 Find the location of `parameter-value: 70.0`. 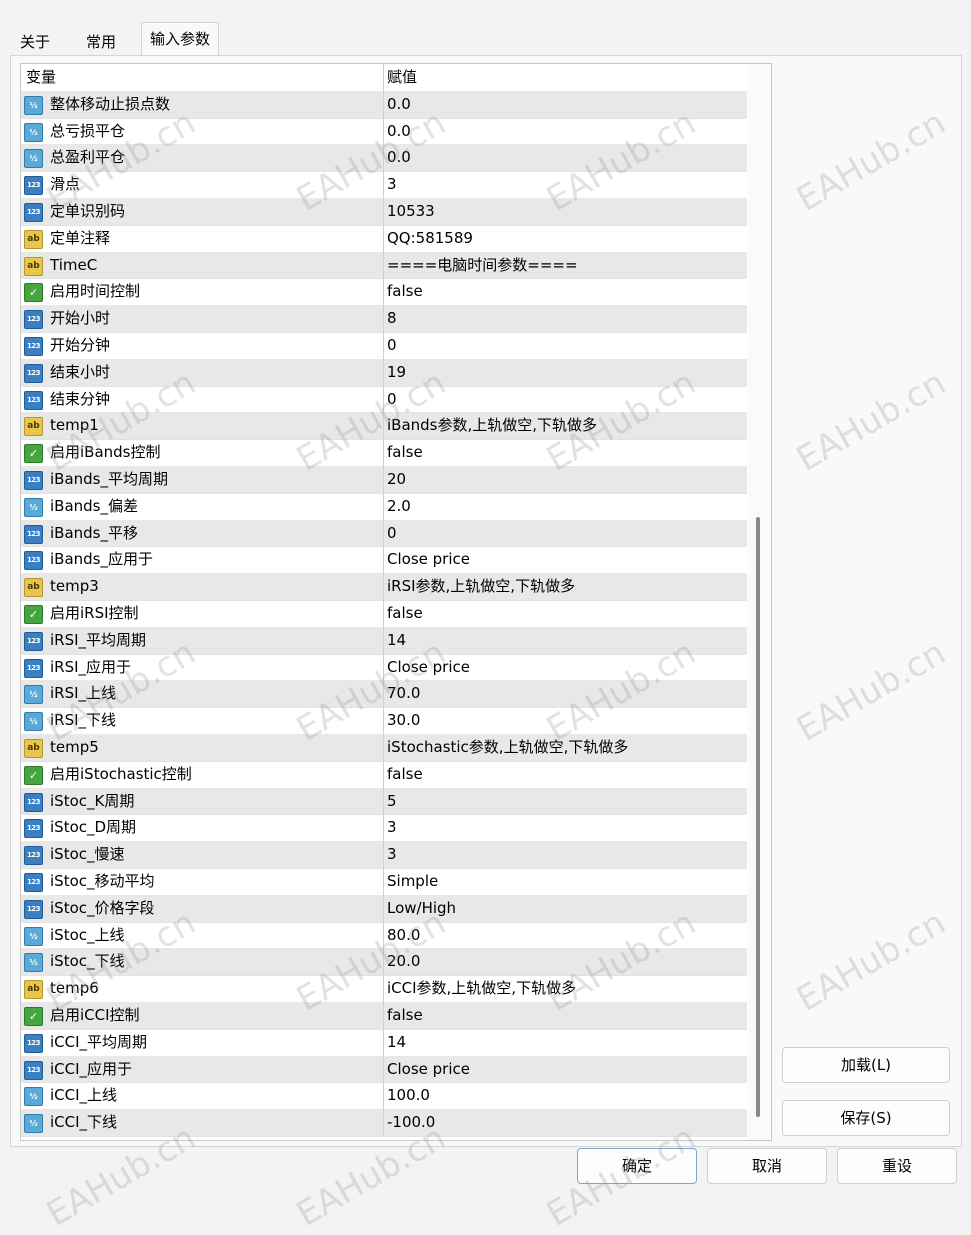

parameter-value: 70.0 is located at coordinates (403, 693).